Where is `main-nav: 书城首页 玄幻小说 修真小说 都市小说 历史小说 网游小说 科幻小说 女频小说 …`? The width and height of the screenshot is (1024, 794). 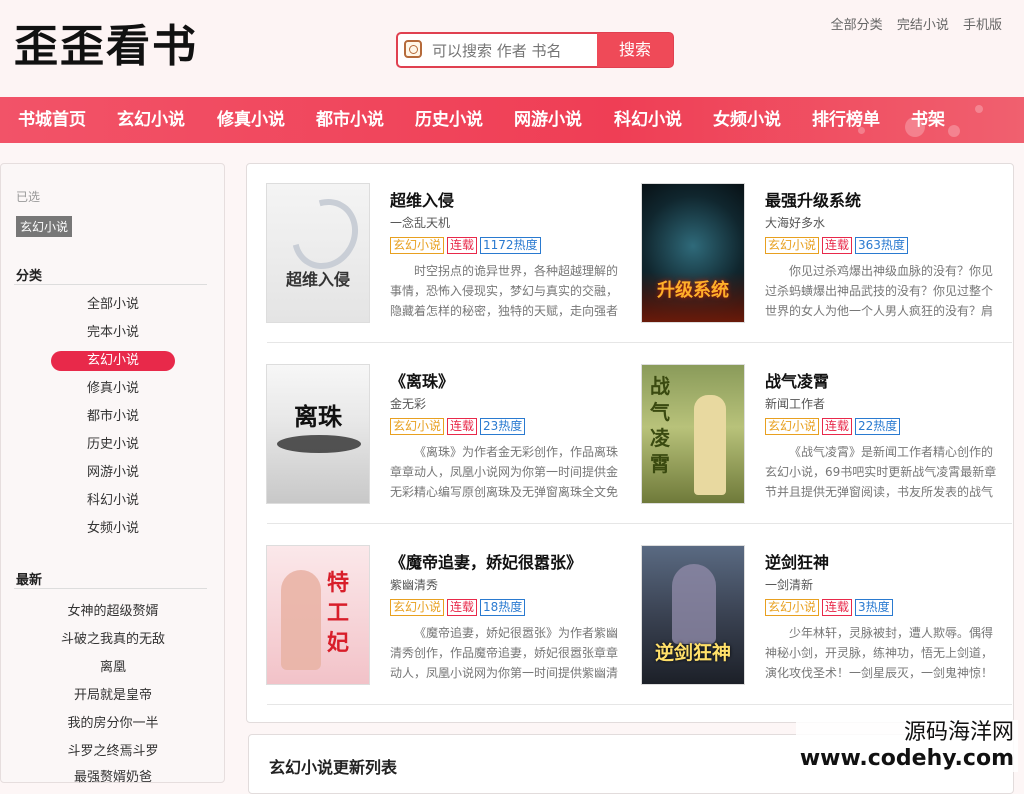 main-nav: 书城首页 玄幻小说 修真小说 都市小说 历史小说 网游小说 科幻小说 女频小说 … is located at coordinates (512, 120).